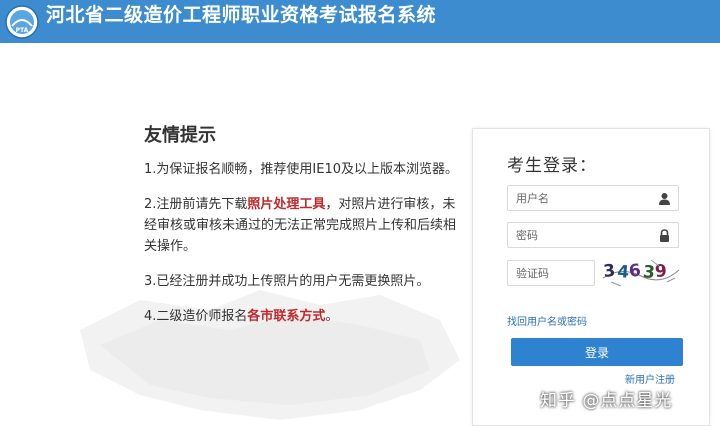  What do you see at coordinates (532, 273) in the screenshot?
I see `captcha-placeholder: 验证码` at bounding box center [532, 273].